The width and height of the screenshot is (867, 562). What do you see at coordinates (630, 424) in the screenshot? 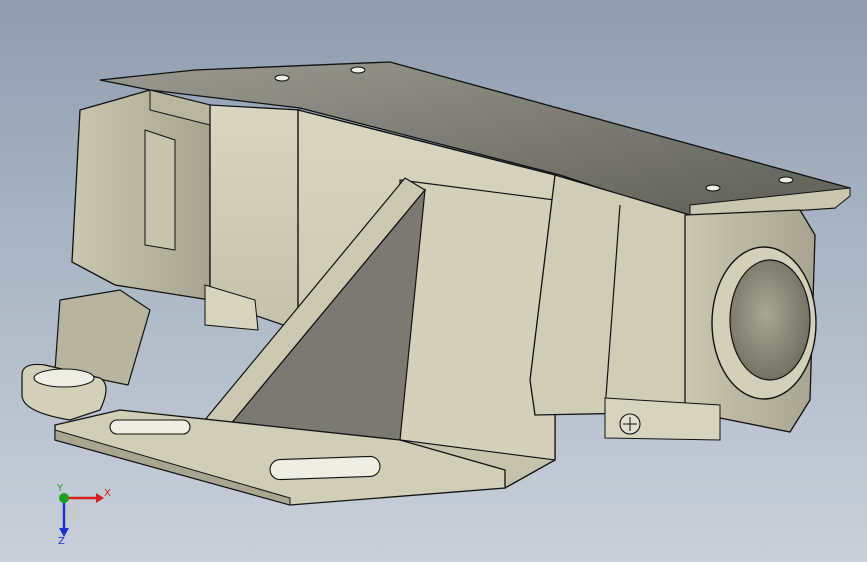
I see `screw-head` at bounding box center [630, 424].